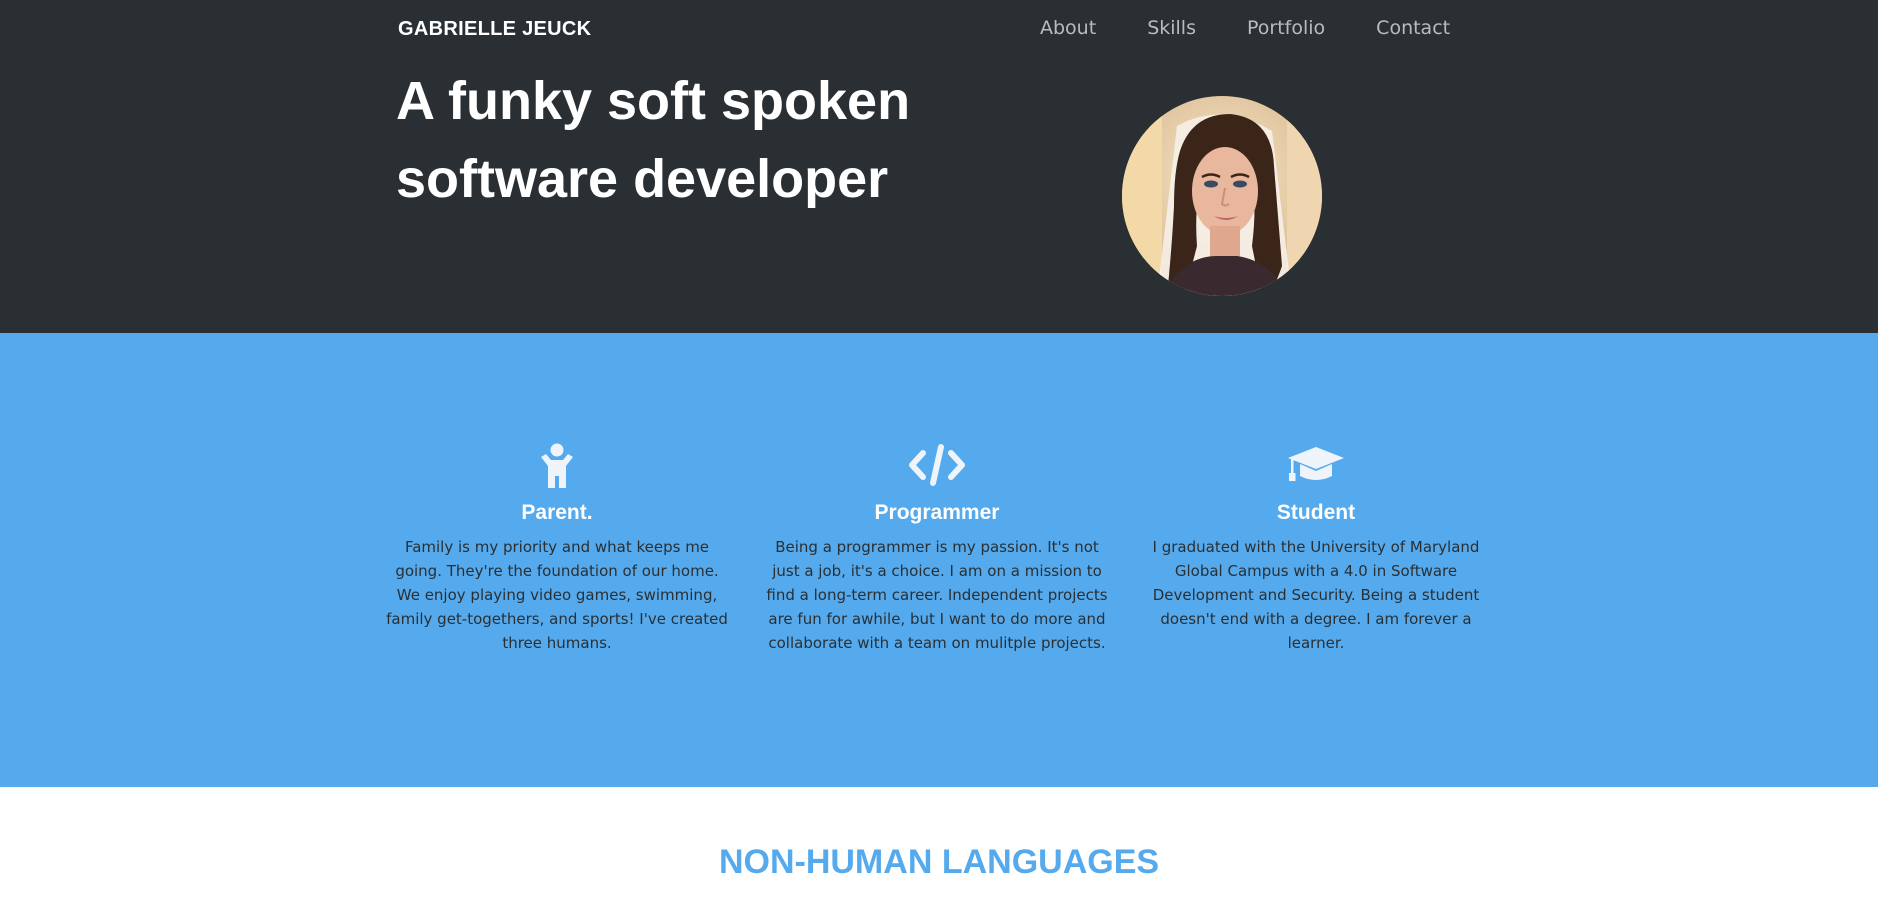 Image resolution: width=1878 pixels, height=905 pixels. What do you see at coordinates (1171, 28) in the screenshot?
I see `nav-link-skills: Skills` at bounding box center [1171, 28].